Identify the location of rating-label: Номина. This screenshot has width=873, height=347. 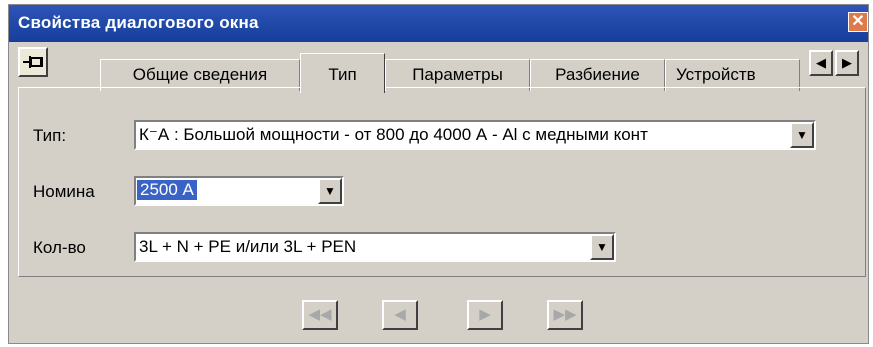
(64, 191).